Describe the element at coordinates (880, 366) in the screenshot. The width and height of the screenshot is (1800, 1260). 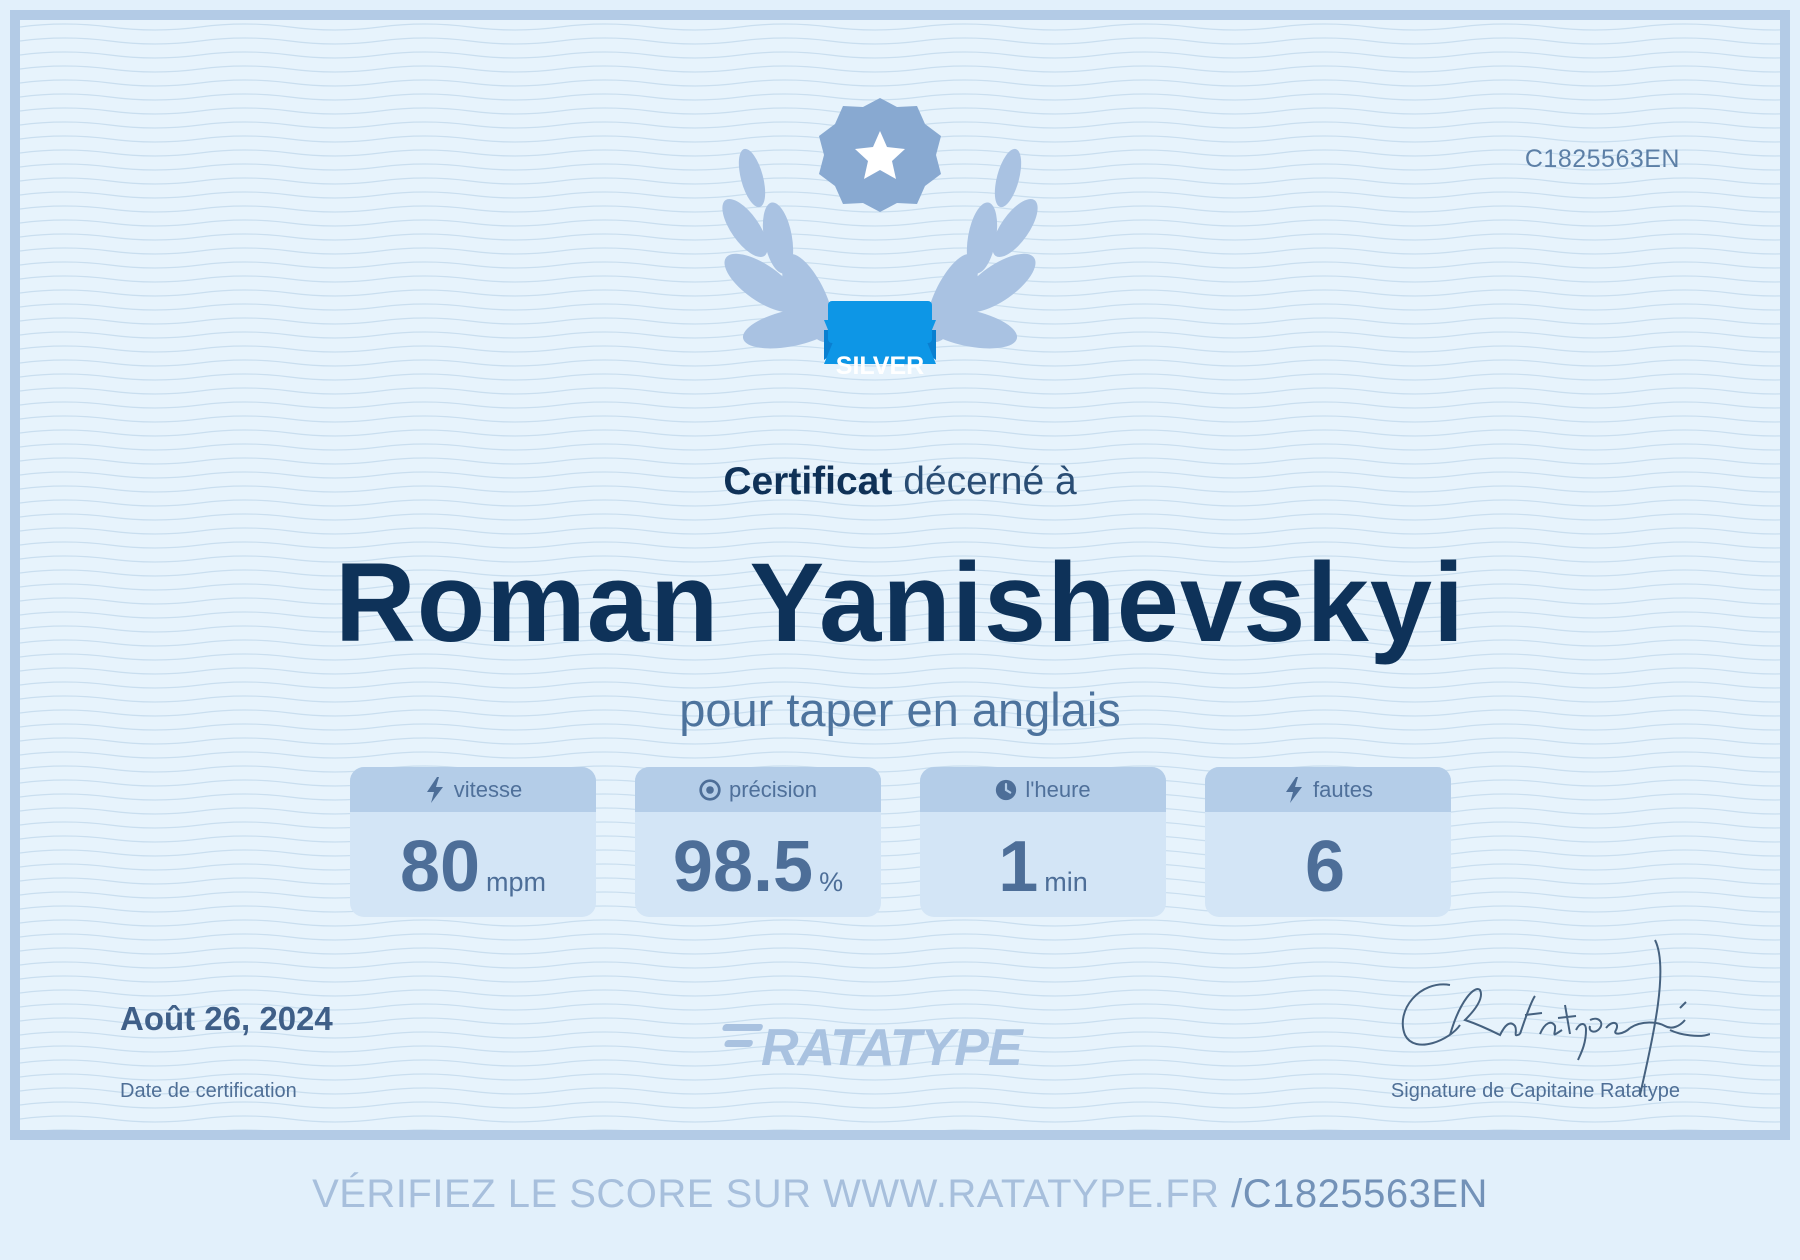
I see `badge-label: SILVER` at that location.